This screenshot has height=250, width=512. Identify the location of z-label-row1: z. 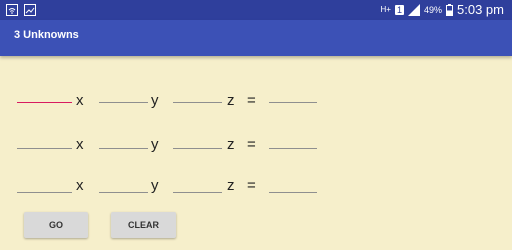
(231, 100).